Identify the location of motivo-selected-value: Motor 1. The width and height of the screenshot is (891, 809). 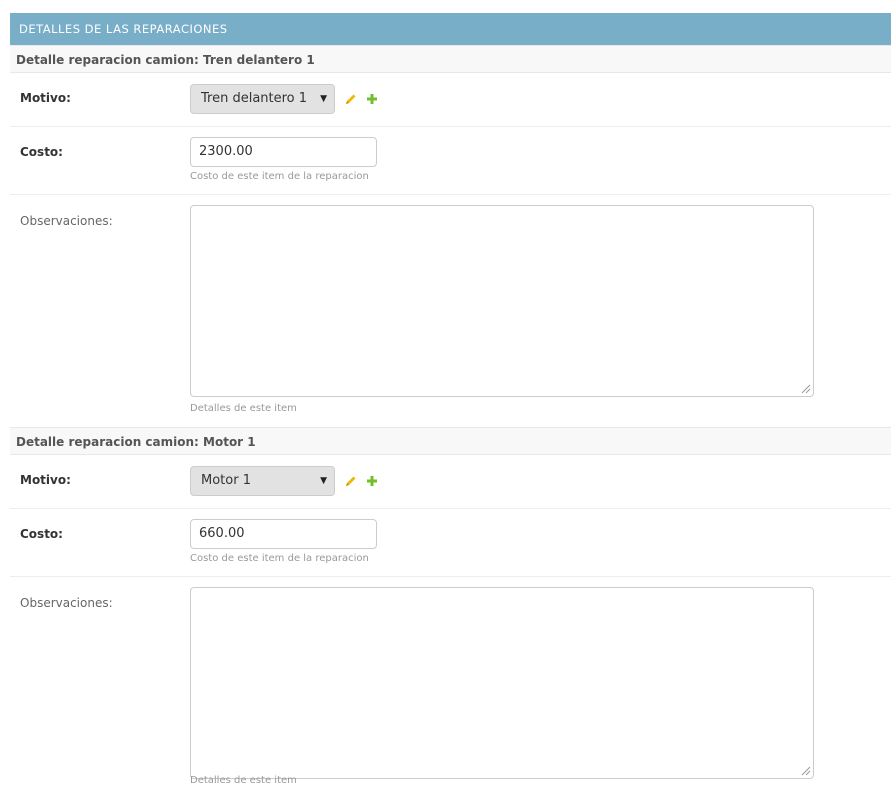
(226, 480).